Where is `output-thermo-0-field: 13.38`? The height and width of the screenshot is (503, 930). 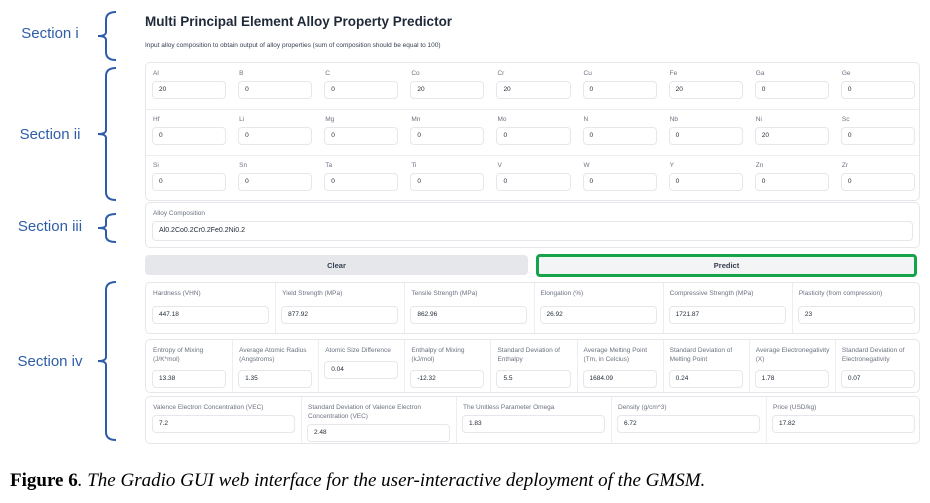 output-thermo-0-field: 13.38 is located at coordinates (189, 379).